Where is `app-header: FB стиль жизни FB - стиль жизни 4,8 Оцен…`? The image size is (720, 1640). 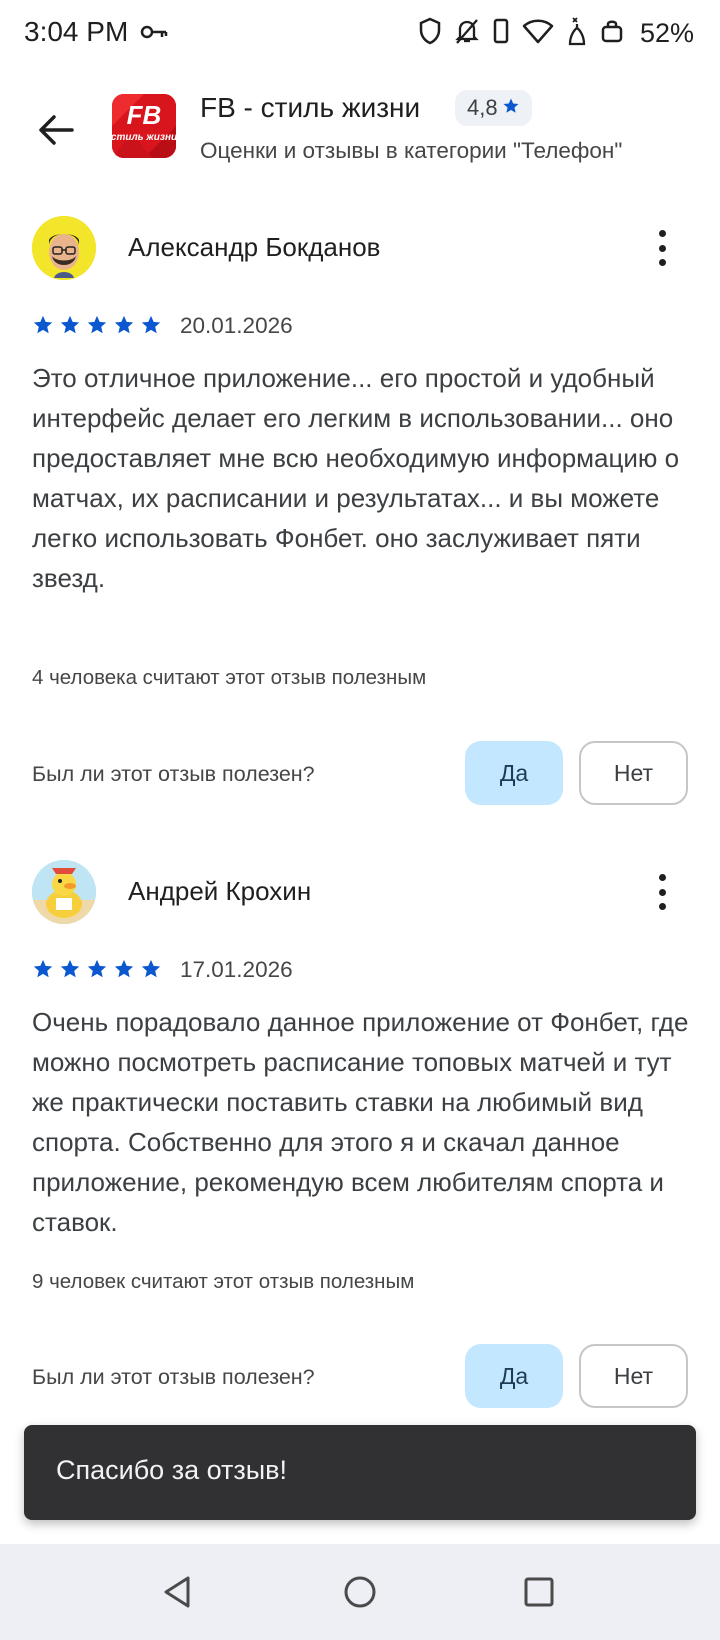 app-header: FB стиль жизни FB - стиль жизни 4,8 Оцен… is located at coordinates (360, 135).